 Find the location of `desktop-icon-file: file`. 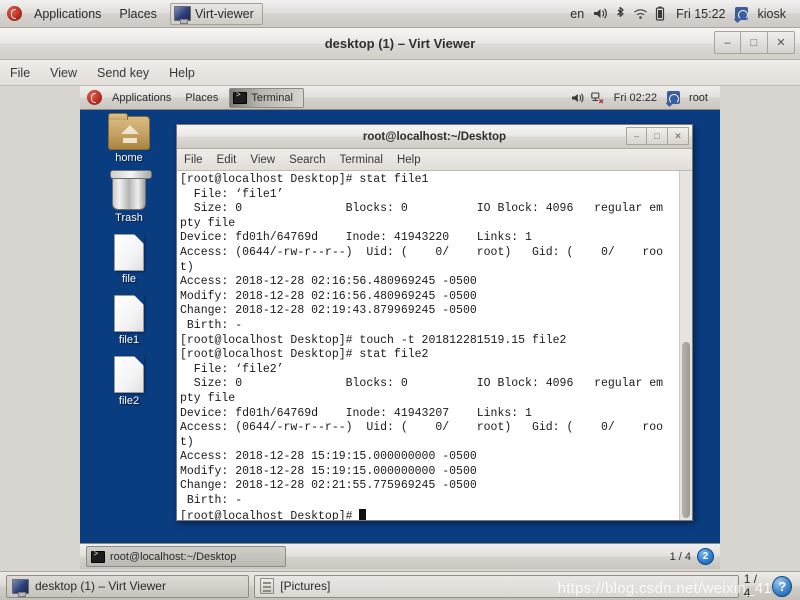

desktop-icon-file: file is located at coordinates (129, 259).